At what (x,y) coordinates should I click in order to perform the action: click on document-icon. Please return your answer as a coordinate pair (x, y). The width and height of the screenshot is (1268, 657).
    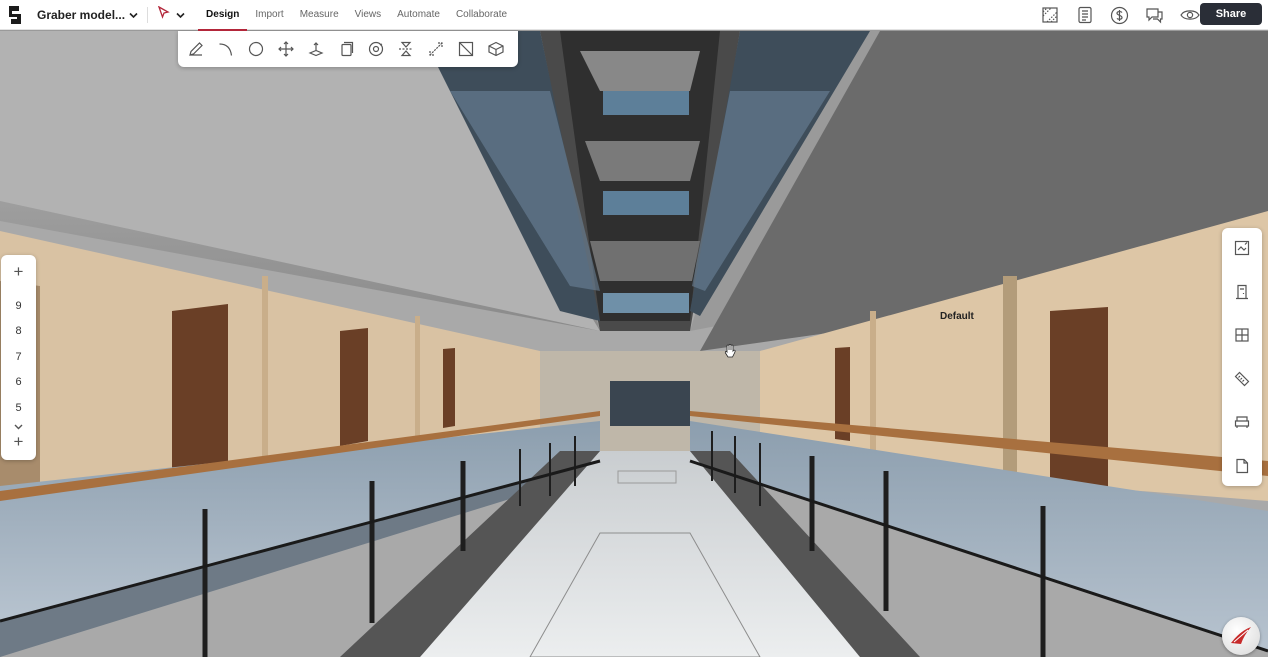
    Looking at the image, I should click on (1242, 466).